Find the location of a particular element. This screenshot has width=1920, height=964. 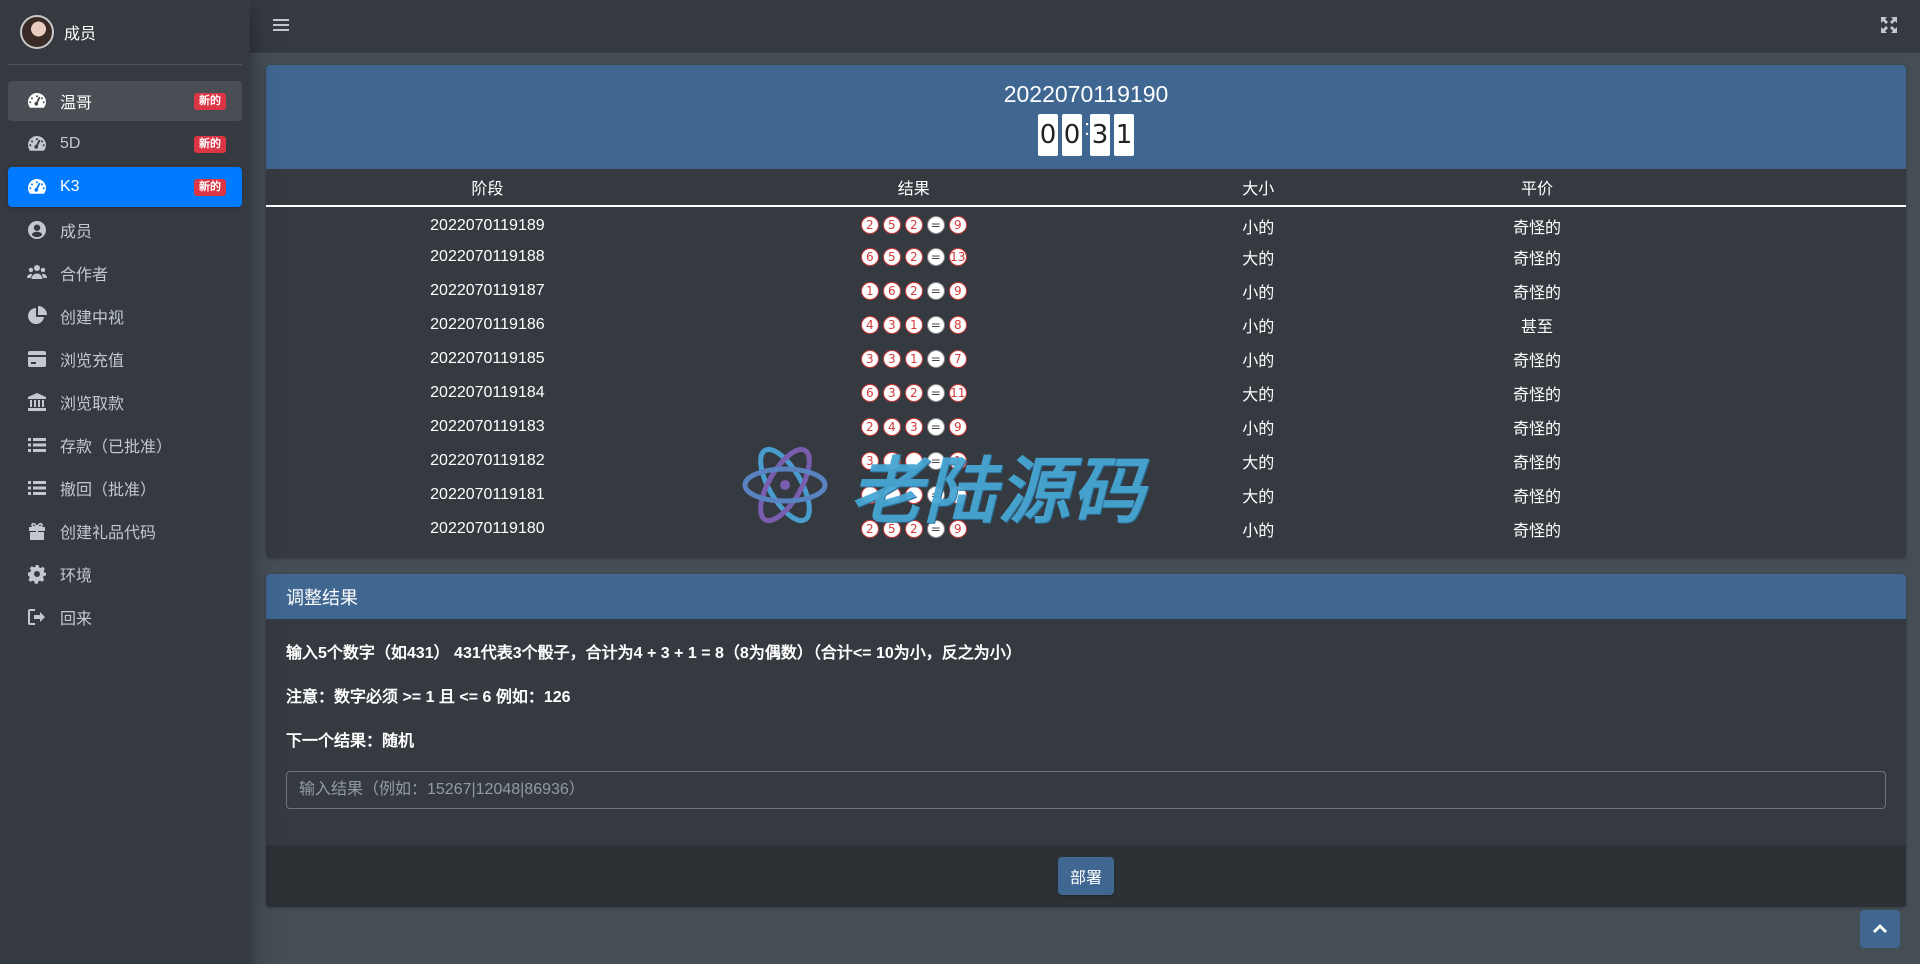

sidebar-item: 撤回（批准） is located at coordinates (125, 488).